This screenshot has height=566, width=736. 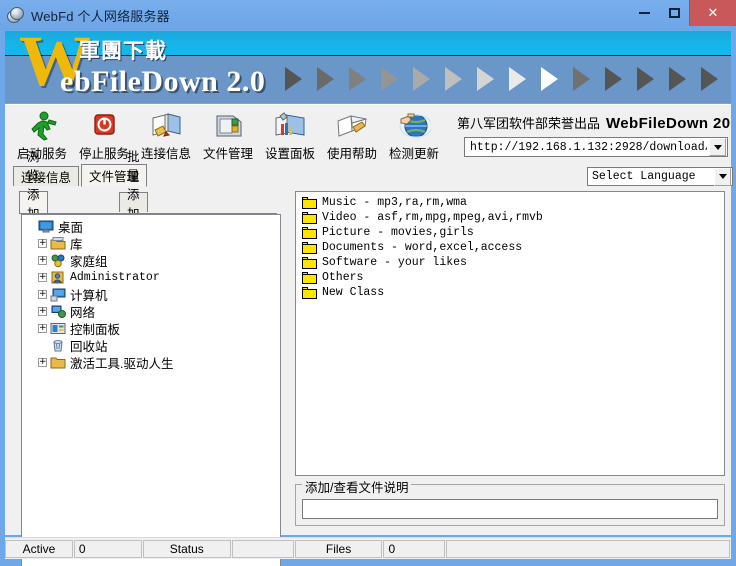 What do you see at coordinates (510, 262) in the screenshot?
I see `list-item: Software - your likes` at bounding box center [510, 262].